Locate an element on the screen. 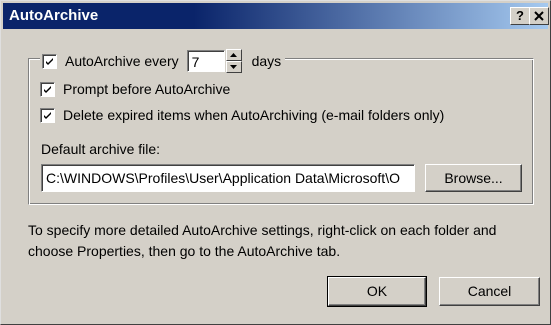 The image size is (551, 325). spin-down-button is located at coordinates (233, 67).